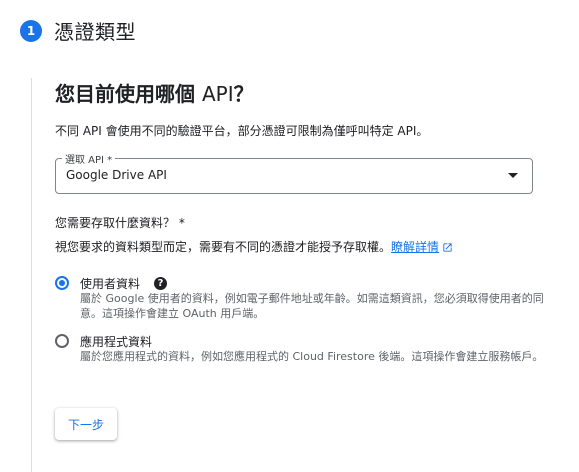 The height and width of the screenshot is (472, 579). What do you see at coordinates (422, 247) in the screenshot?
I see `learn-more-link: 瞭解詳情` at bounding box center [422, 247].